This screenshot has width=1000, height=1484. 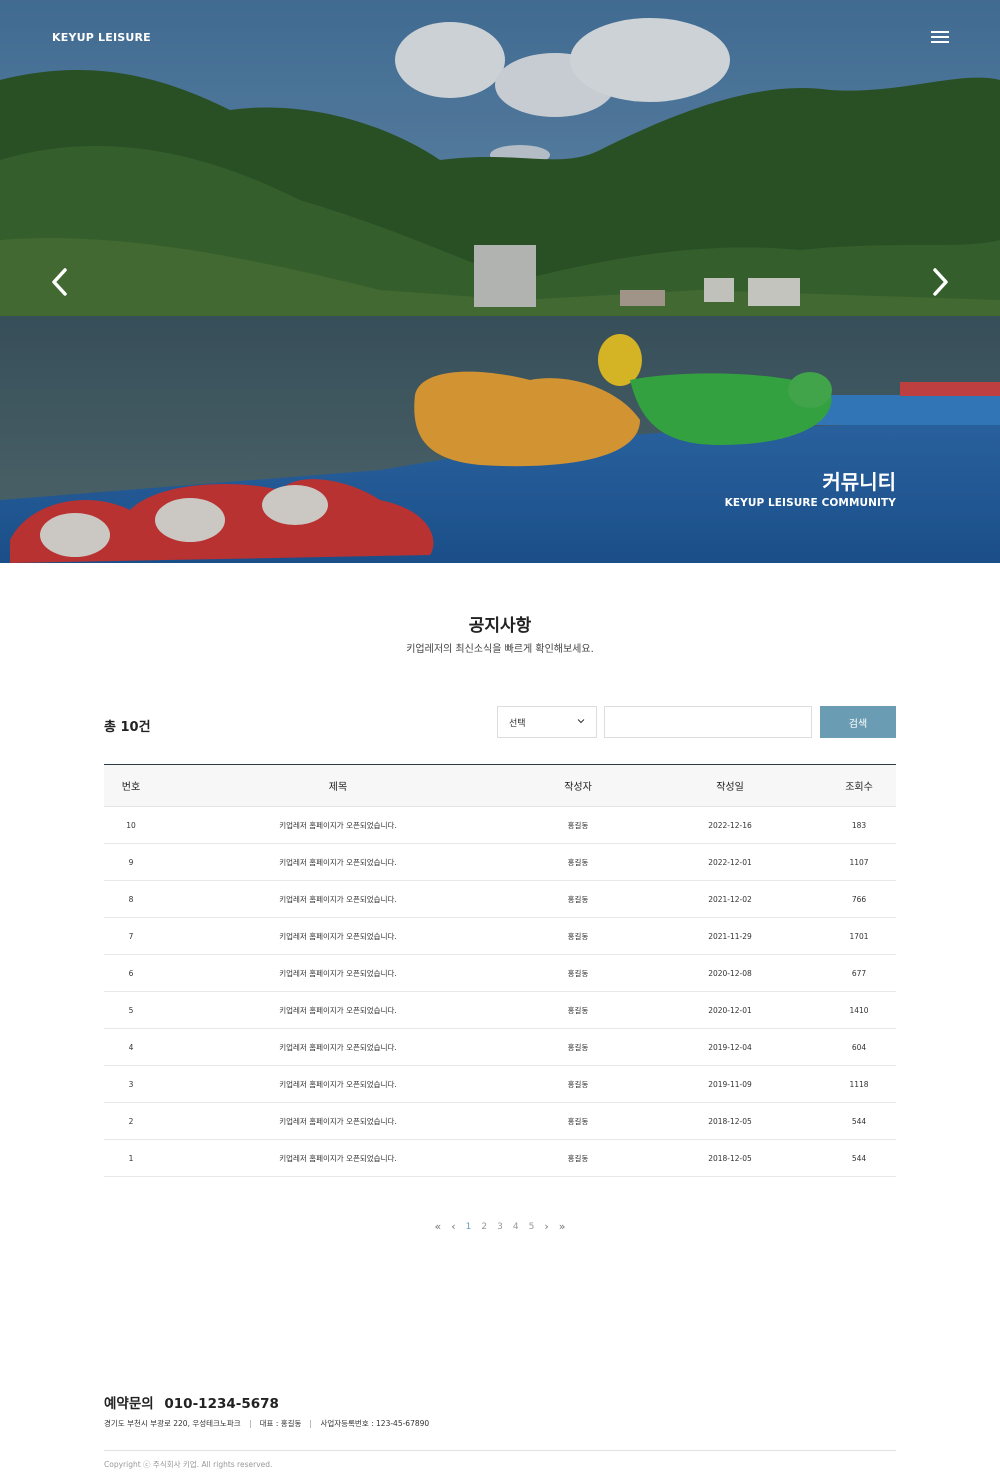 I want to click on page-button-5: 5, so click(x=532, y=1227).